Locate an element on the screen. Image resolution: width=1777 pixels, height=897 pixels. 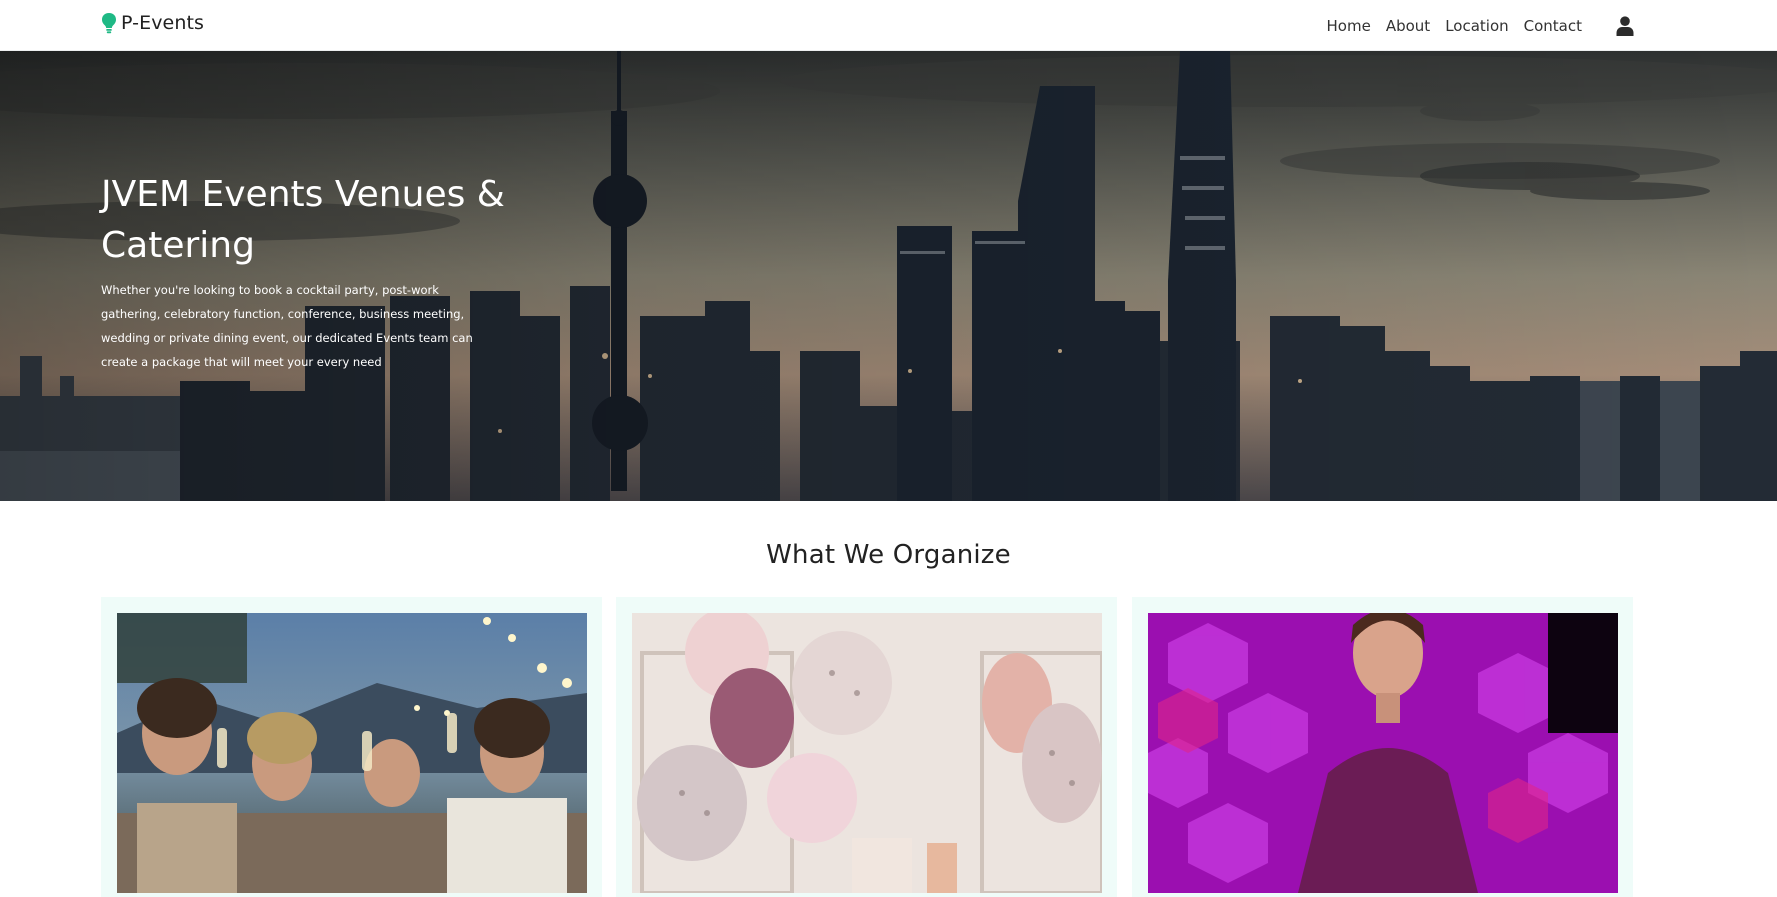
nav-menu: Home About Location Contact is located at coordinates (1552, 25).